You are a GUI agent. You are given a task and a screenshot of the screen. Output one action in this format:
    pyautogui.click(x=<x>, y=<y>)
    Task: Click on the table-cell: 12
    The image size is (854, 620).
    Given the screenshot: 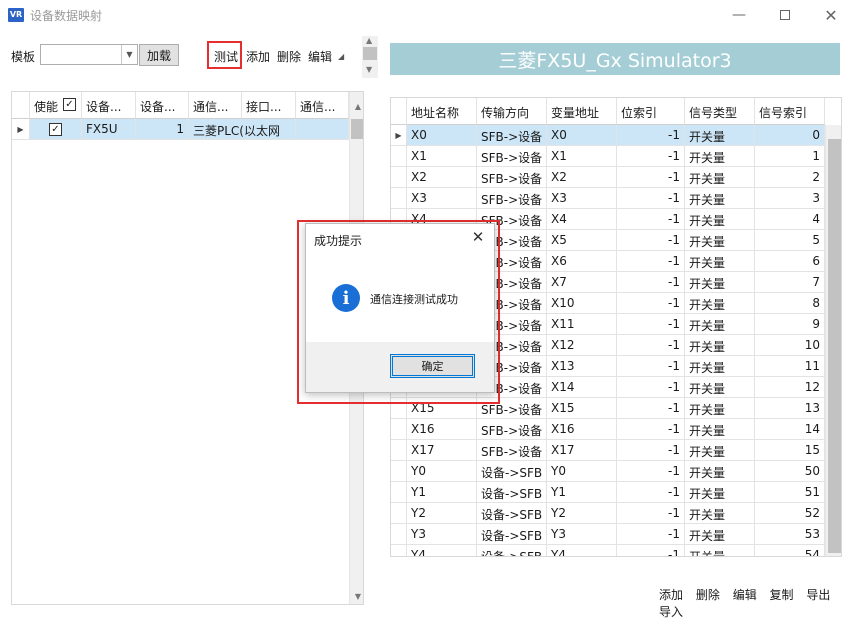 What is the action you would take?
    pyautogui.click(x=790, y=387)
    